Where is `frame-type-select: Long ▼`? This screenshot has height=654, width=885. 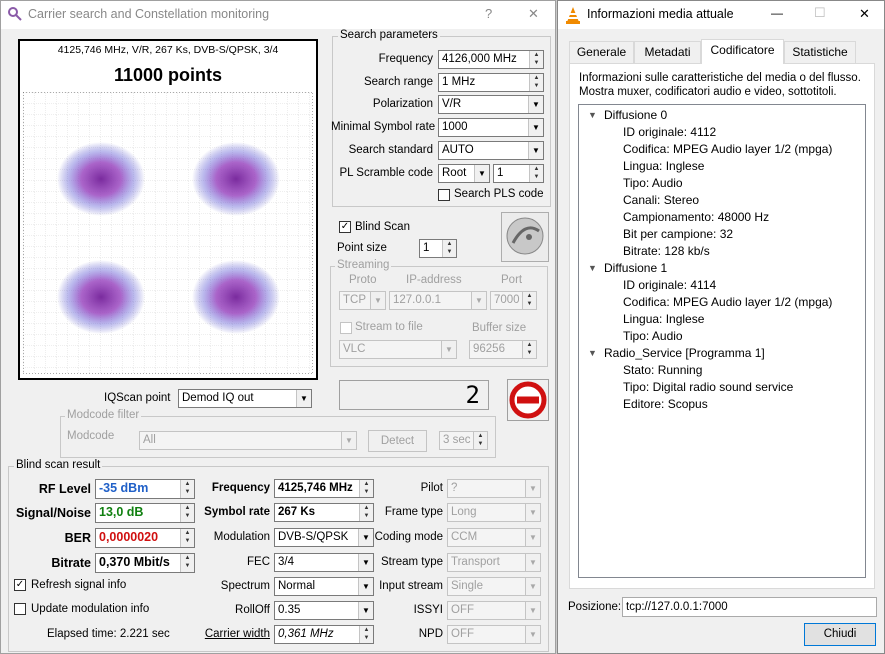
frame-type-select: Long ▼ is located at coordinates (494, 512).